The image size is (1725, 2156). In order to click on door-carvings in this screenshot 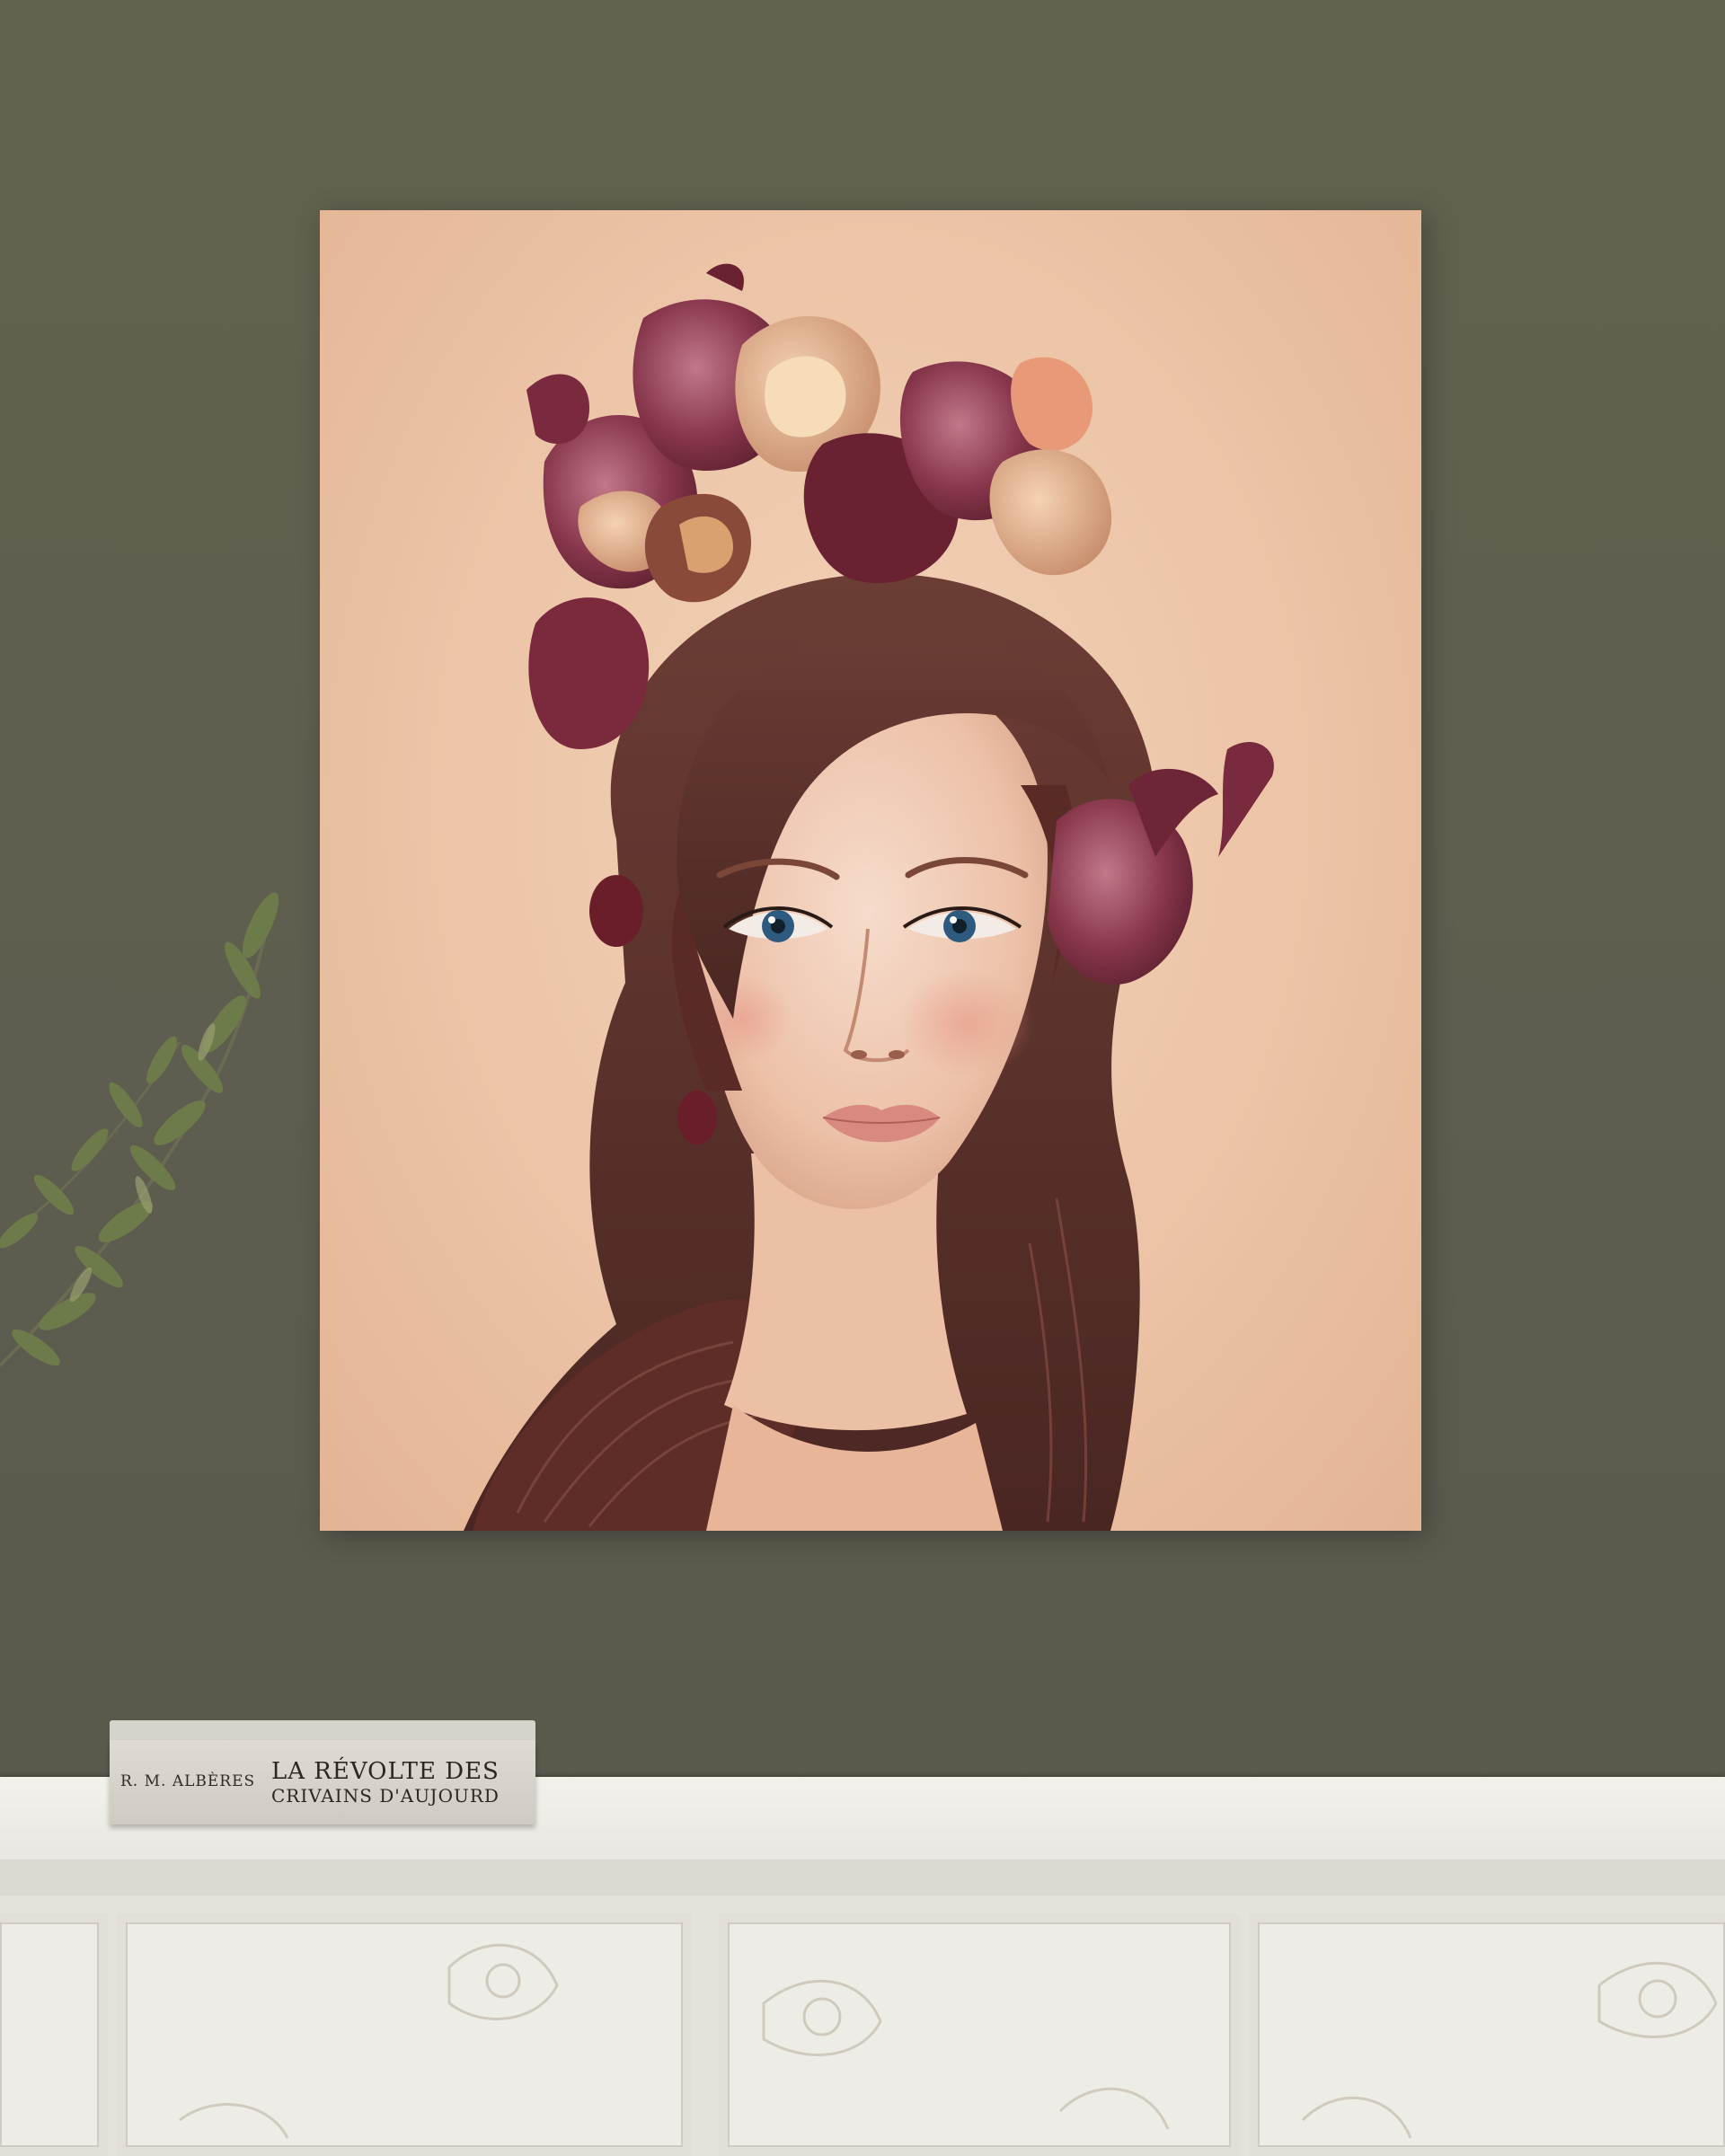, I will do `click(948, 2041)`.